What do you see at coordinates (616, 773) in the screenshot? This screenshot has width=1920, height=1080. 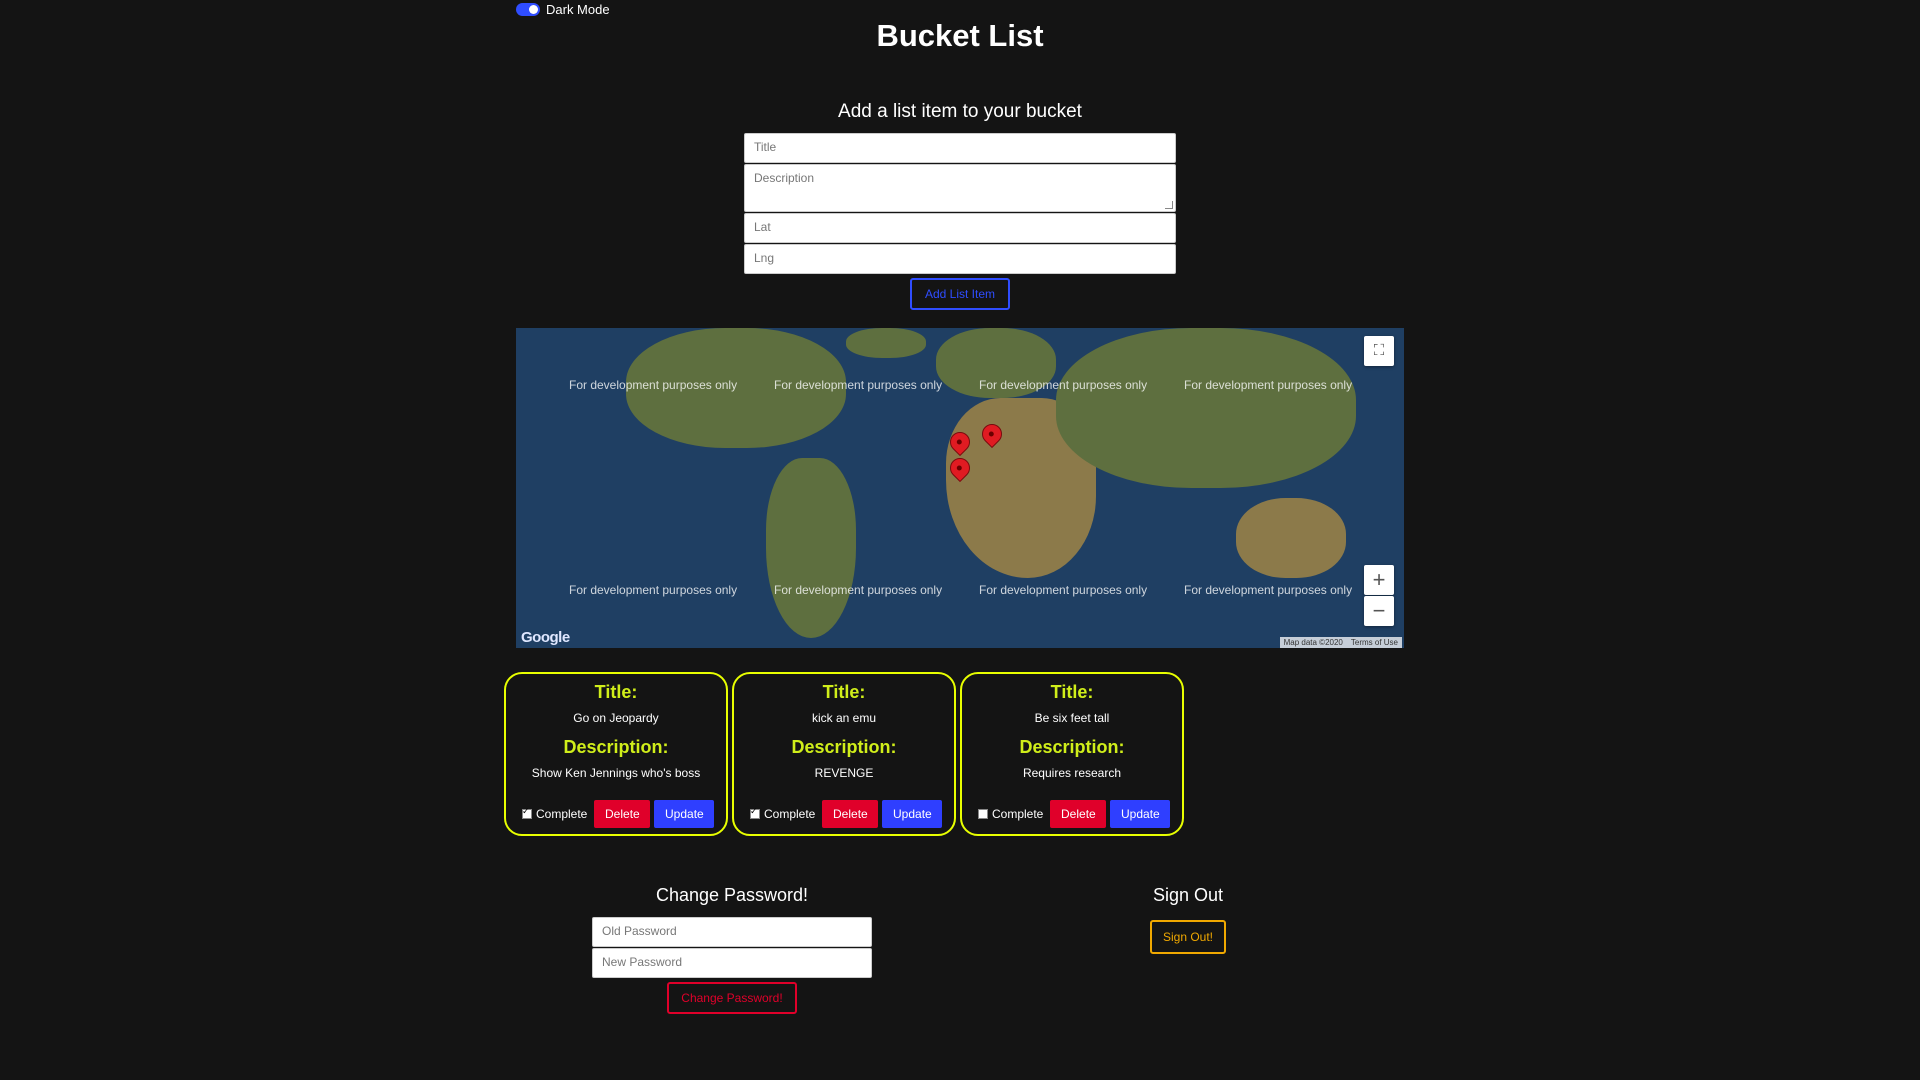 I see `card-description-value: Show Ken Jennings who's boss` at bounding box center [616, 773].